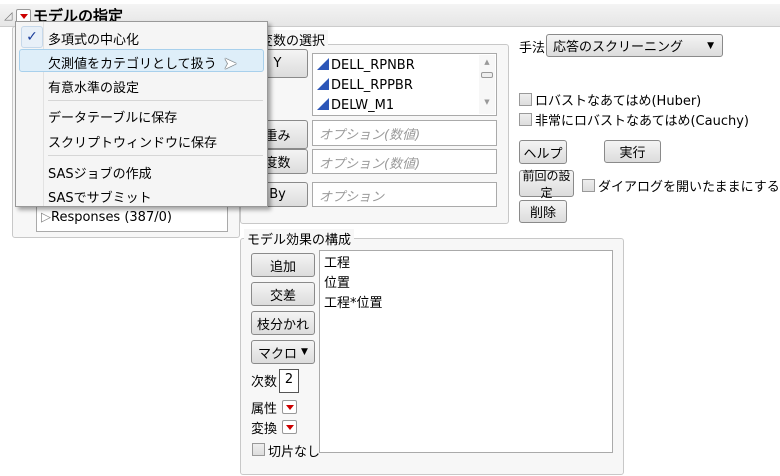  Describe the element at coordinates (689, 187) in the screenshot. I see `keep-open-label: ダイアログを開いたままにする` at that location.